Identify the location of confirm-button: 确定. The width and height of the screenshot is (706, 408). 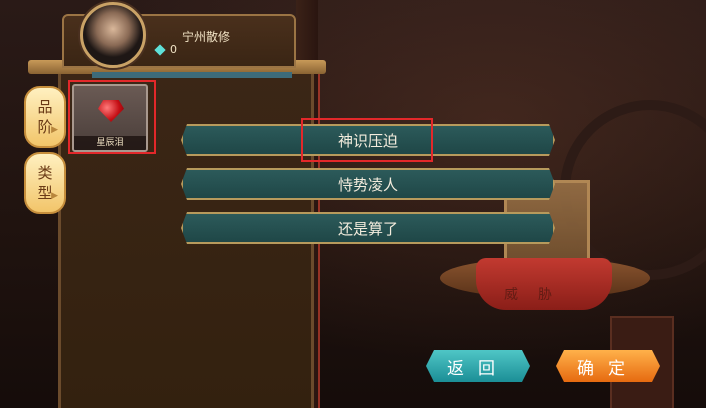
(608, 366).